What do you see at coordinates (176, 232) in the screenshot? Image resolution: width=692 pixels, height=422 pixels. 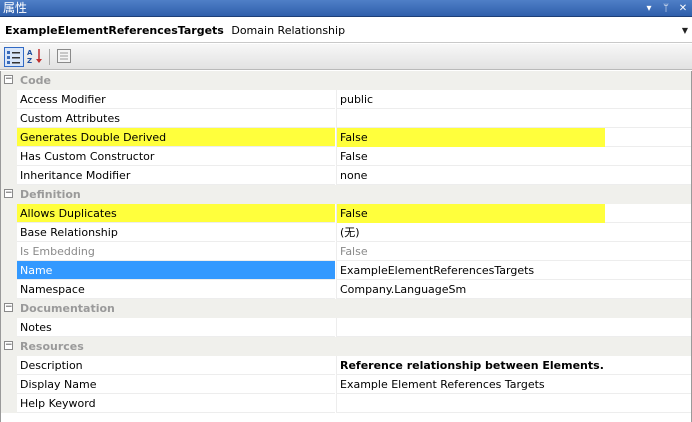 I see `property-name: Base Relationship` at bounding box center [176, 232].